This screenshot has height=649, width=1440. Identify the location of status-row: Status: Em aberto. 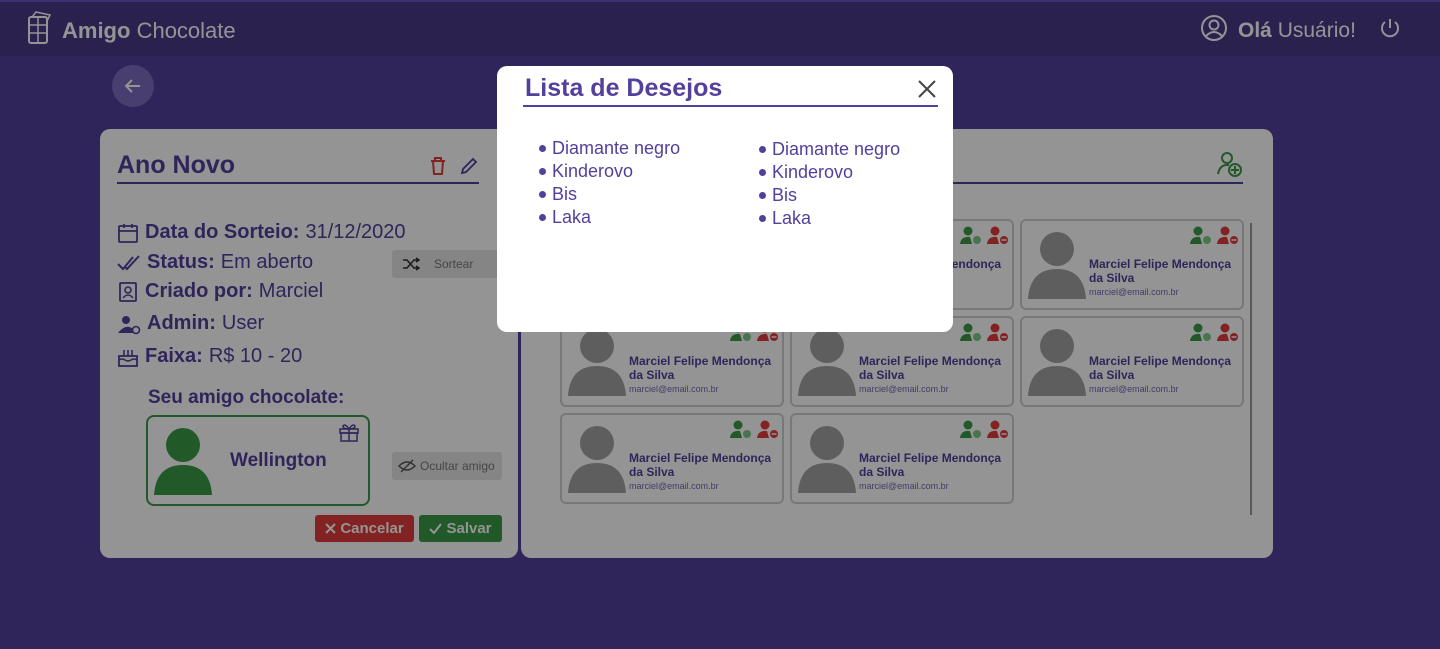
(215, 262).